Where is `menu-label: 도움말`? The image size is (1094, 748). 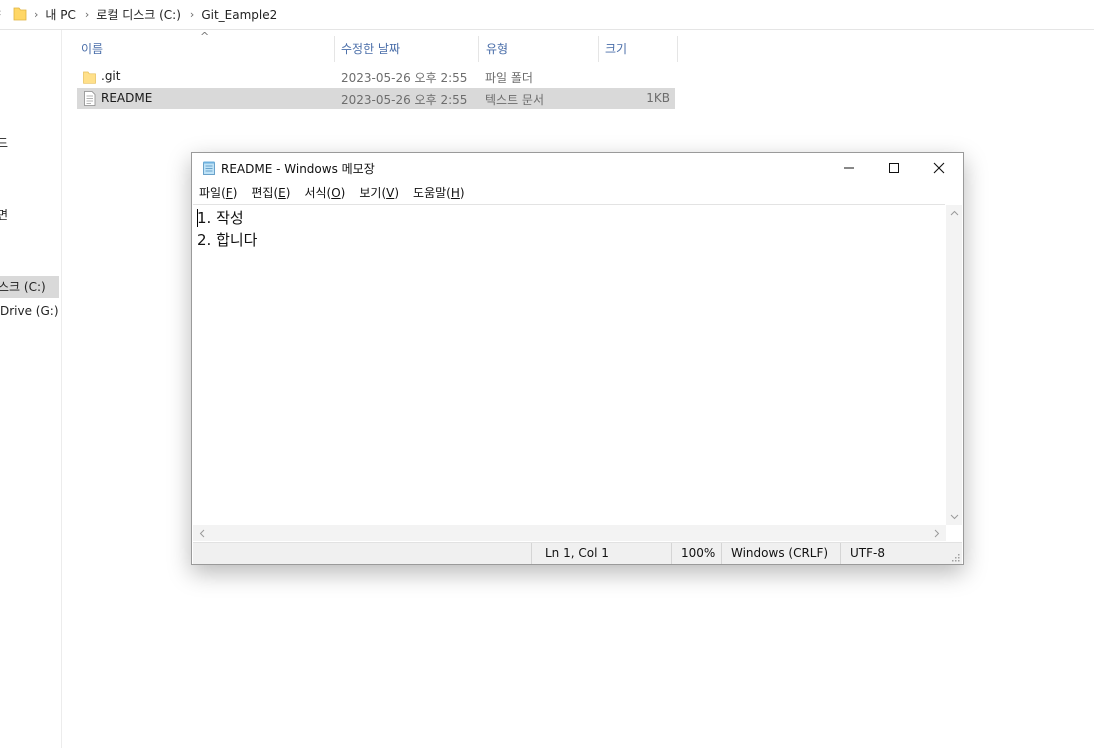
menu-label: 도움말 is located at coordinates (430, 193).